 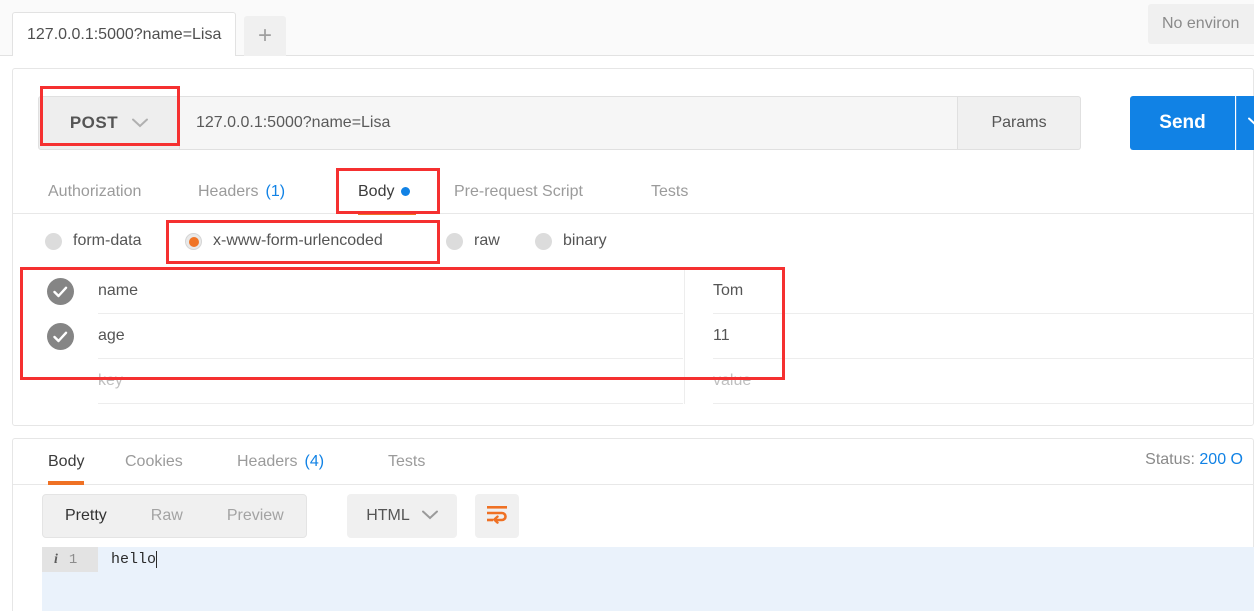 I want to click on environment-selector: No environ, so click(x=1201, y=24).